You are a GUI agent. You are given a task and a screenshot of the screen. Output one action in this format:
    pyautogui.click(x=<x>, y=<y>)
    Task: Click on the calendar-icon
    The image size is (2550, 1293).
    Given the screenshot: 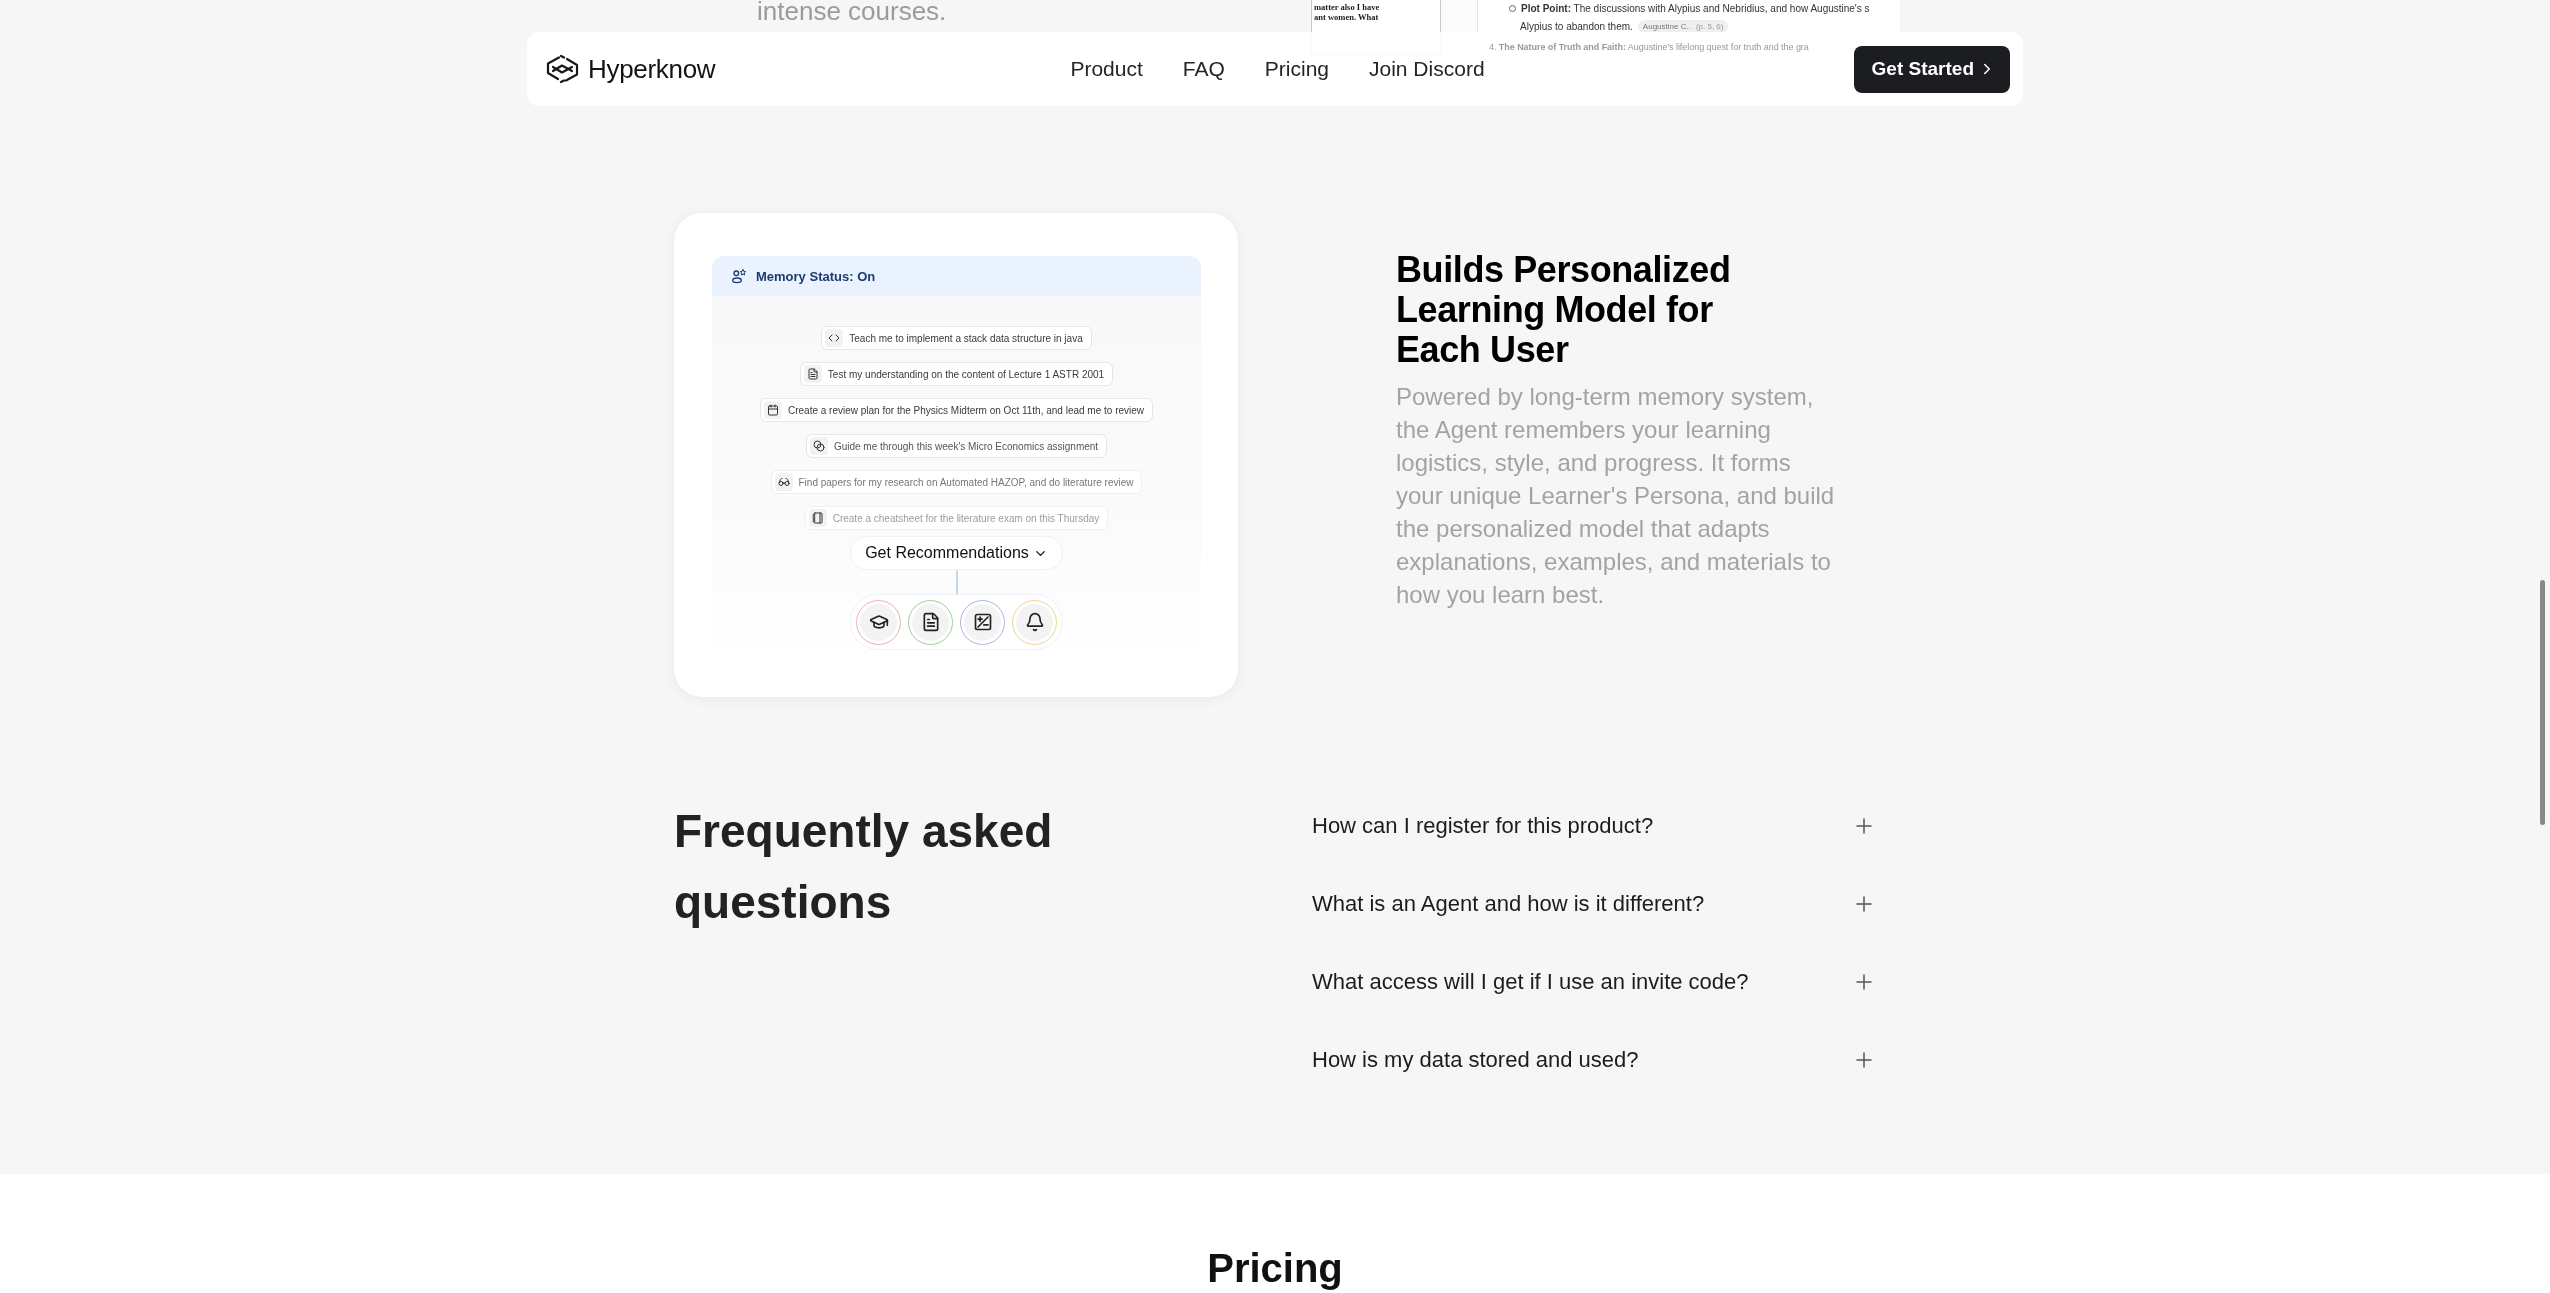 What is the action you would take?
    pyautogui.click(x=772, y=410)
    